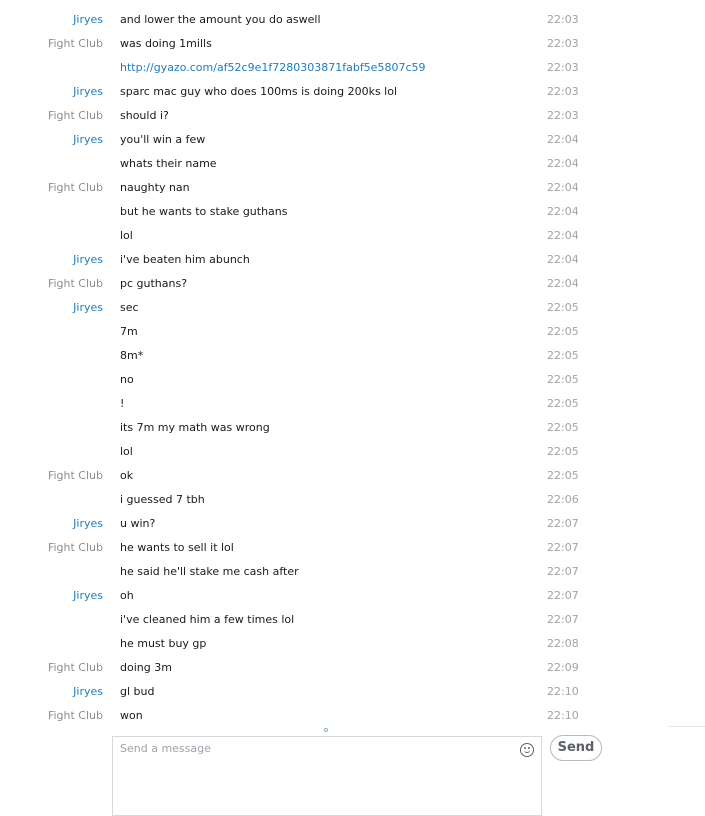 The height and width of the screenshot is (816, 705). Describe the element at coordinates (352, 716) in the screenshot. I see `chat-message-row: Fight Club won 22:10` at that location.